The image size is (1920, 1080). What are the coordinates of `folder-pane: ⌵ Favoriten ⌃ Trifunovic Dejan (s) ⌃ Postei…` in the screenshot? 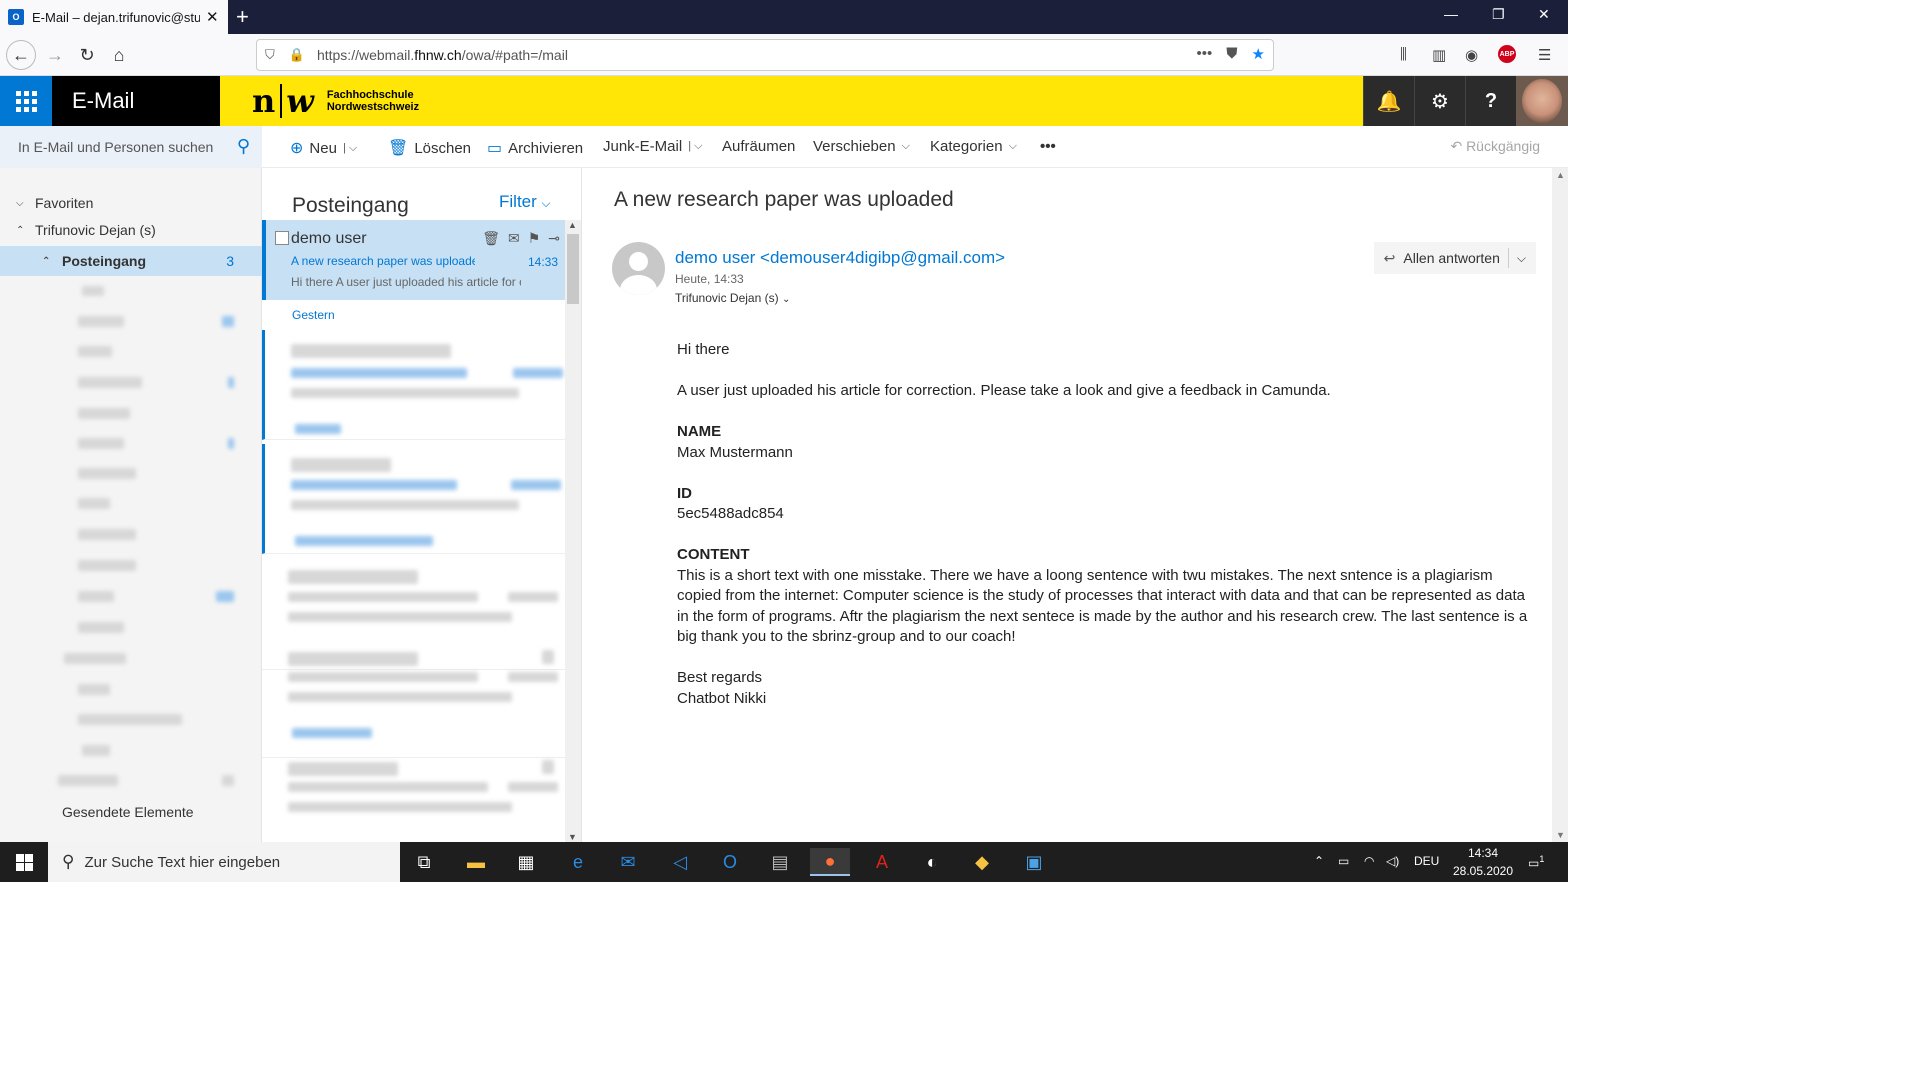 It's located at (131, 505).